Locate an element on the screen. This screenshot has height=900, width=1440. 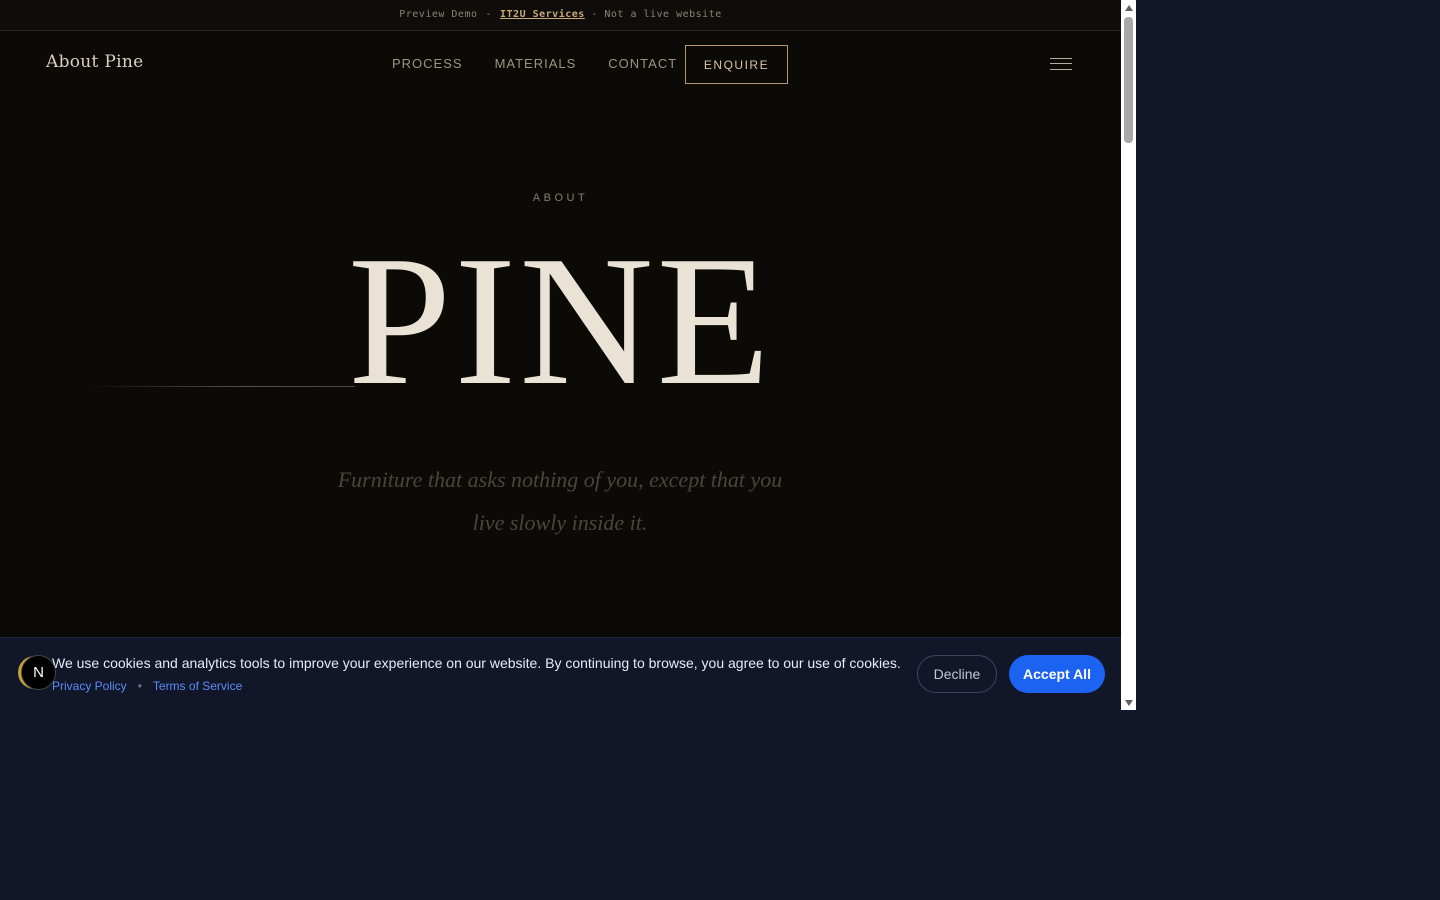
hamburger-menu-icon is located at coordinates (1061, 64).